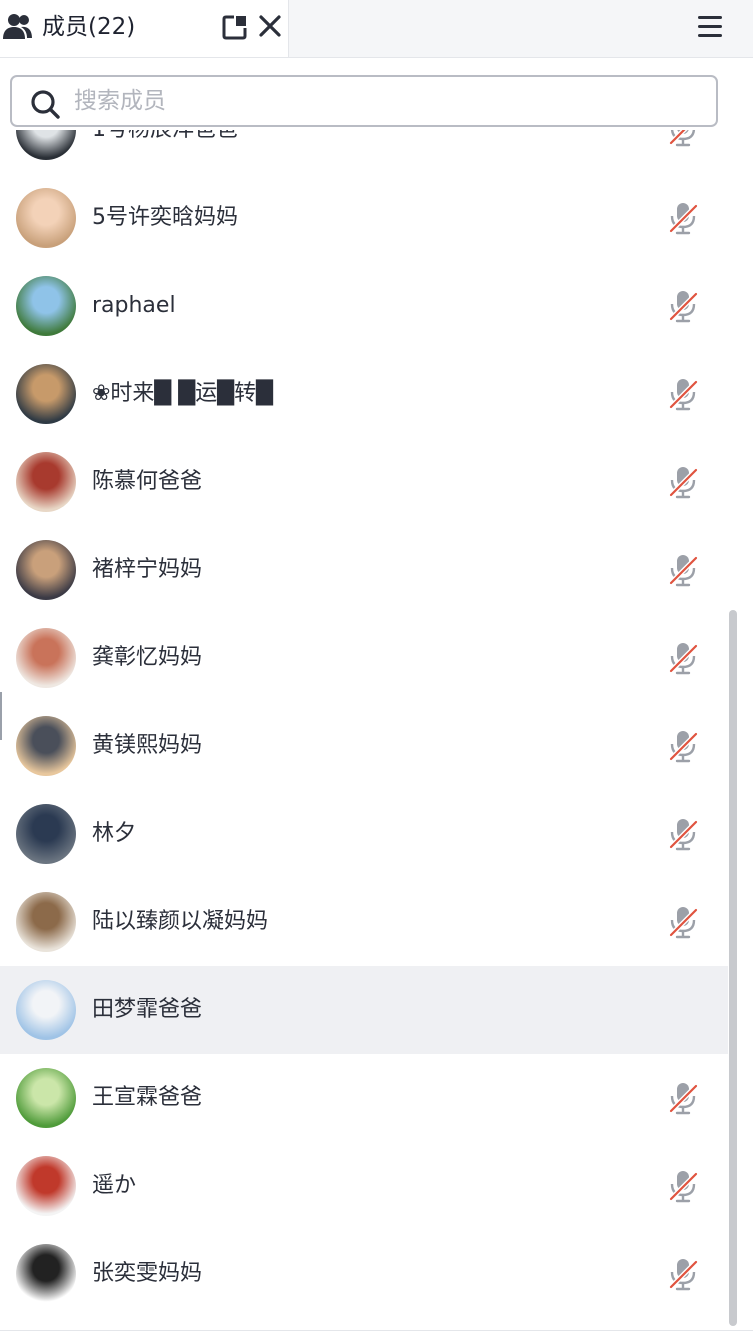 The image size is (753, 1344). I want to click on member-name: 陆以臻颜以凝妈妈, so click(180, 921).